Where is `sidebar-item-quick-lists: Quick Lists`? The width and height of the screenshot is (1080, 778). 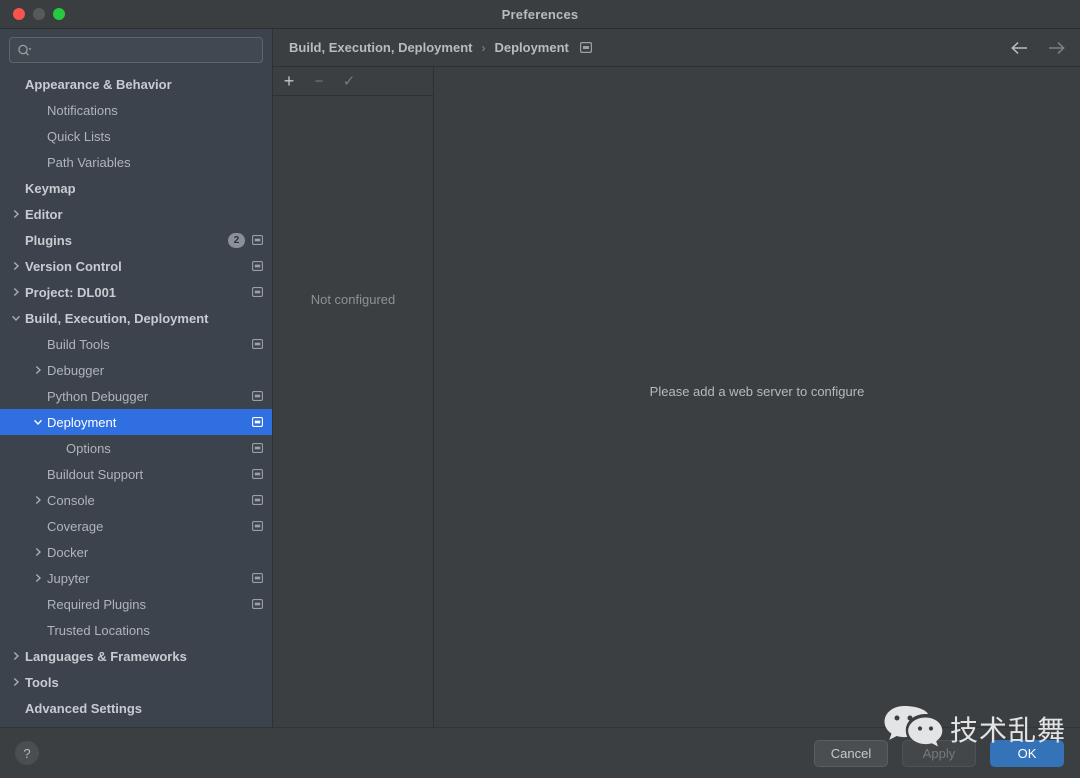 sidebar-item-quick-lists: Quick Lists is located at coordinates (136, 136).